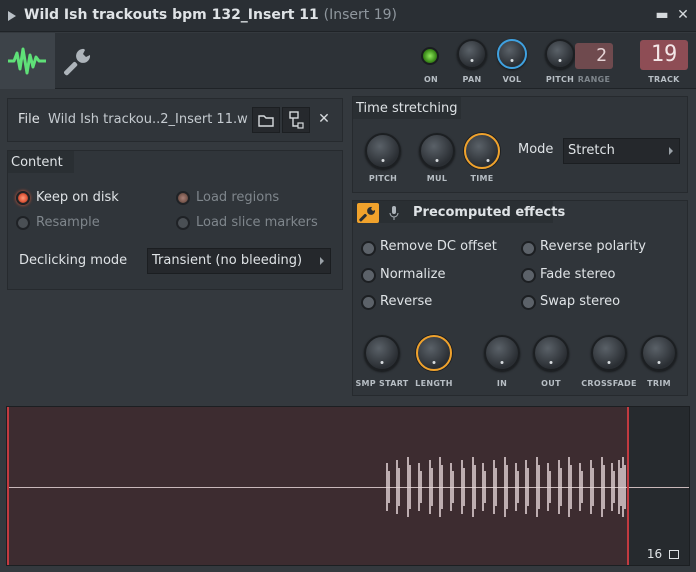 This screenshot has height=572, width=696. I want to click on length-knob, so click(434, 353).